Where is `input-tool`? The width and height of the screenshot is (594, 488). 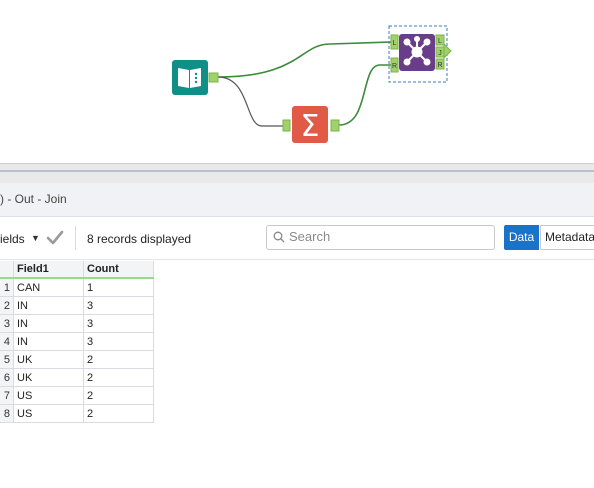
input-tool is located at coordinates (195, 77).